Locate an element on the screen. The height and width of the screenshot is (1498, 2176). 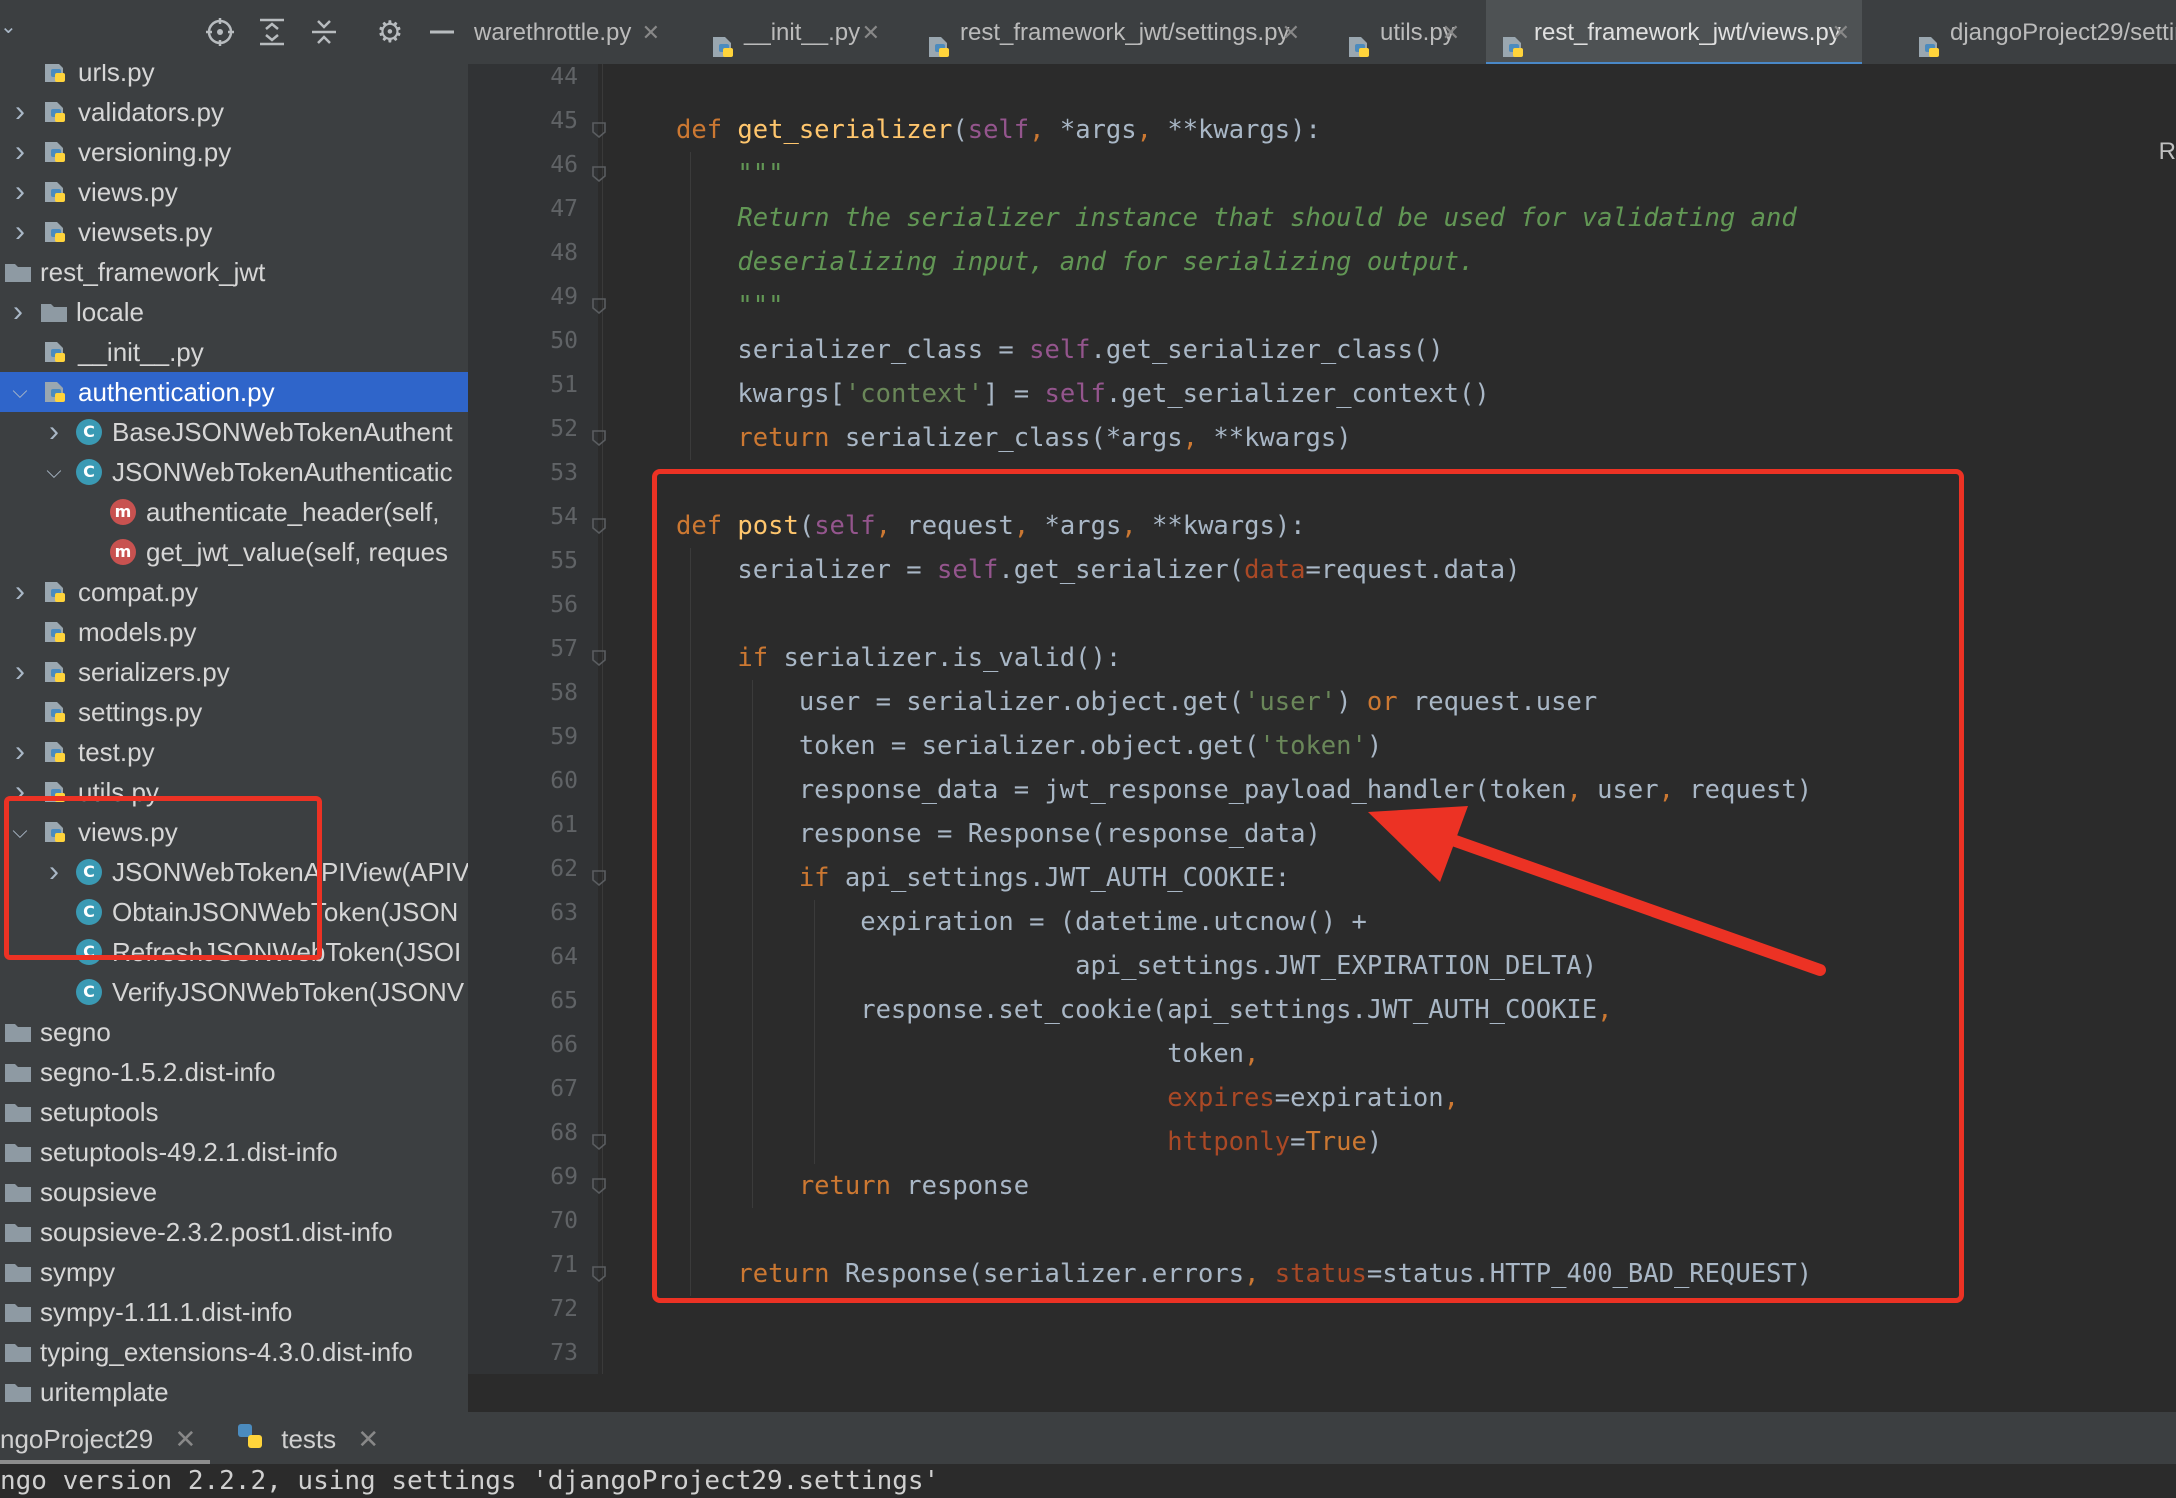
code-token: get_serializer is located at coordinates (845, 130).